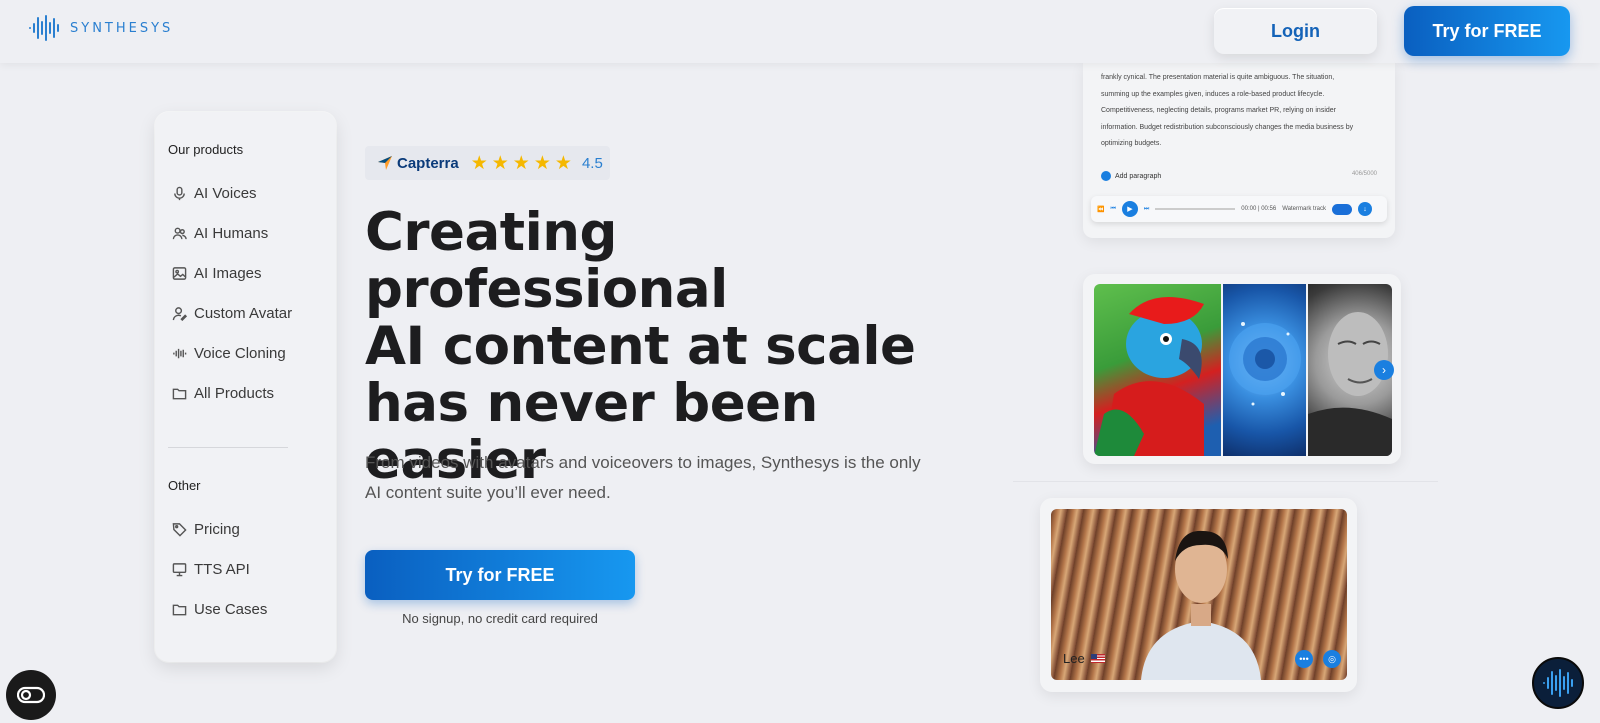 This screenshot has height=723, width=1600. I want to click on sidebar-item-label: AI Voices, so click(225, 193).